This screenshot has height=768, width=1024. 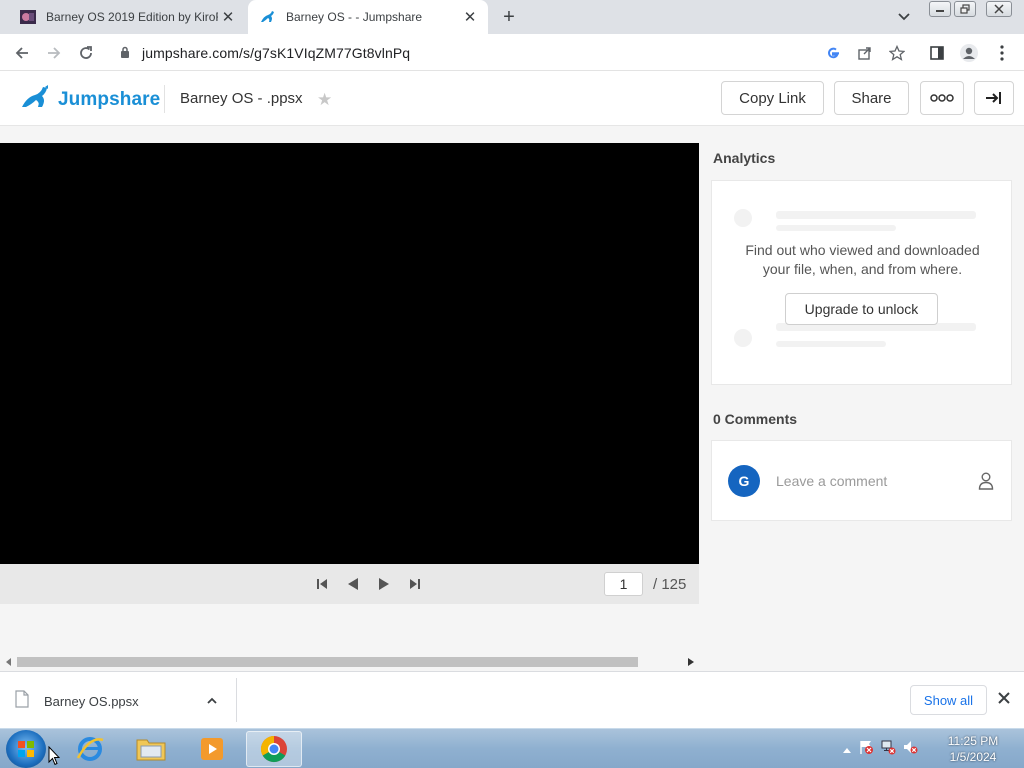 I want to click on side-panel-icon, so click(x=937, y=53).